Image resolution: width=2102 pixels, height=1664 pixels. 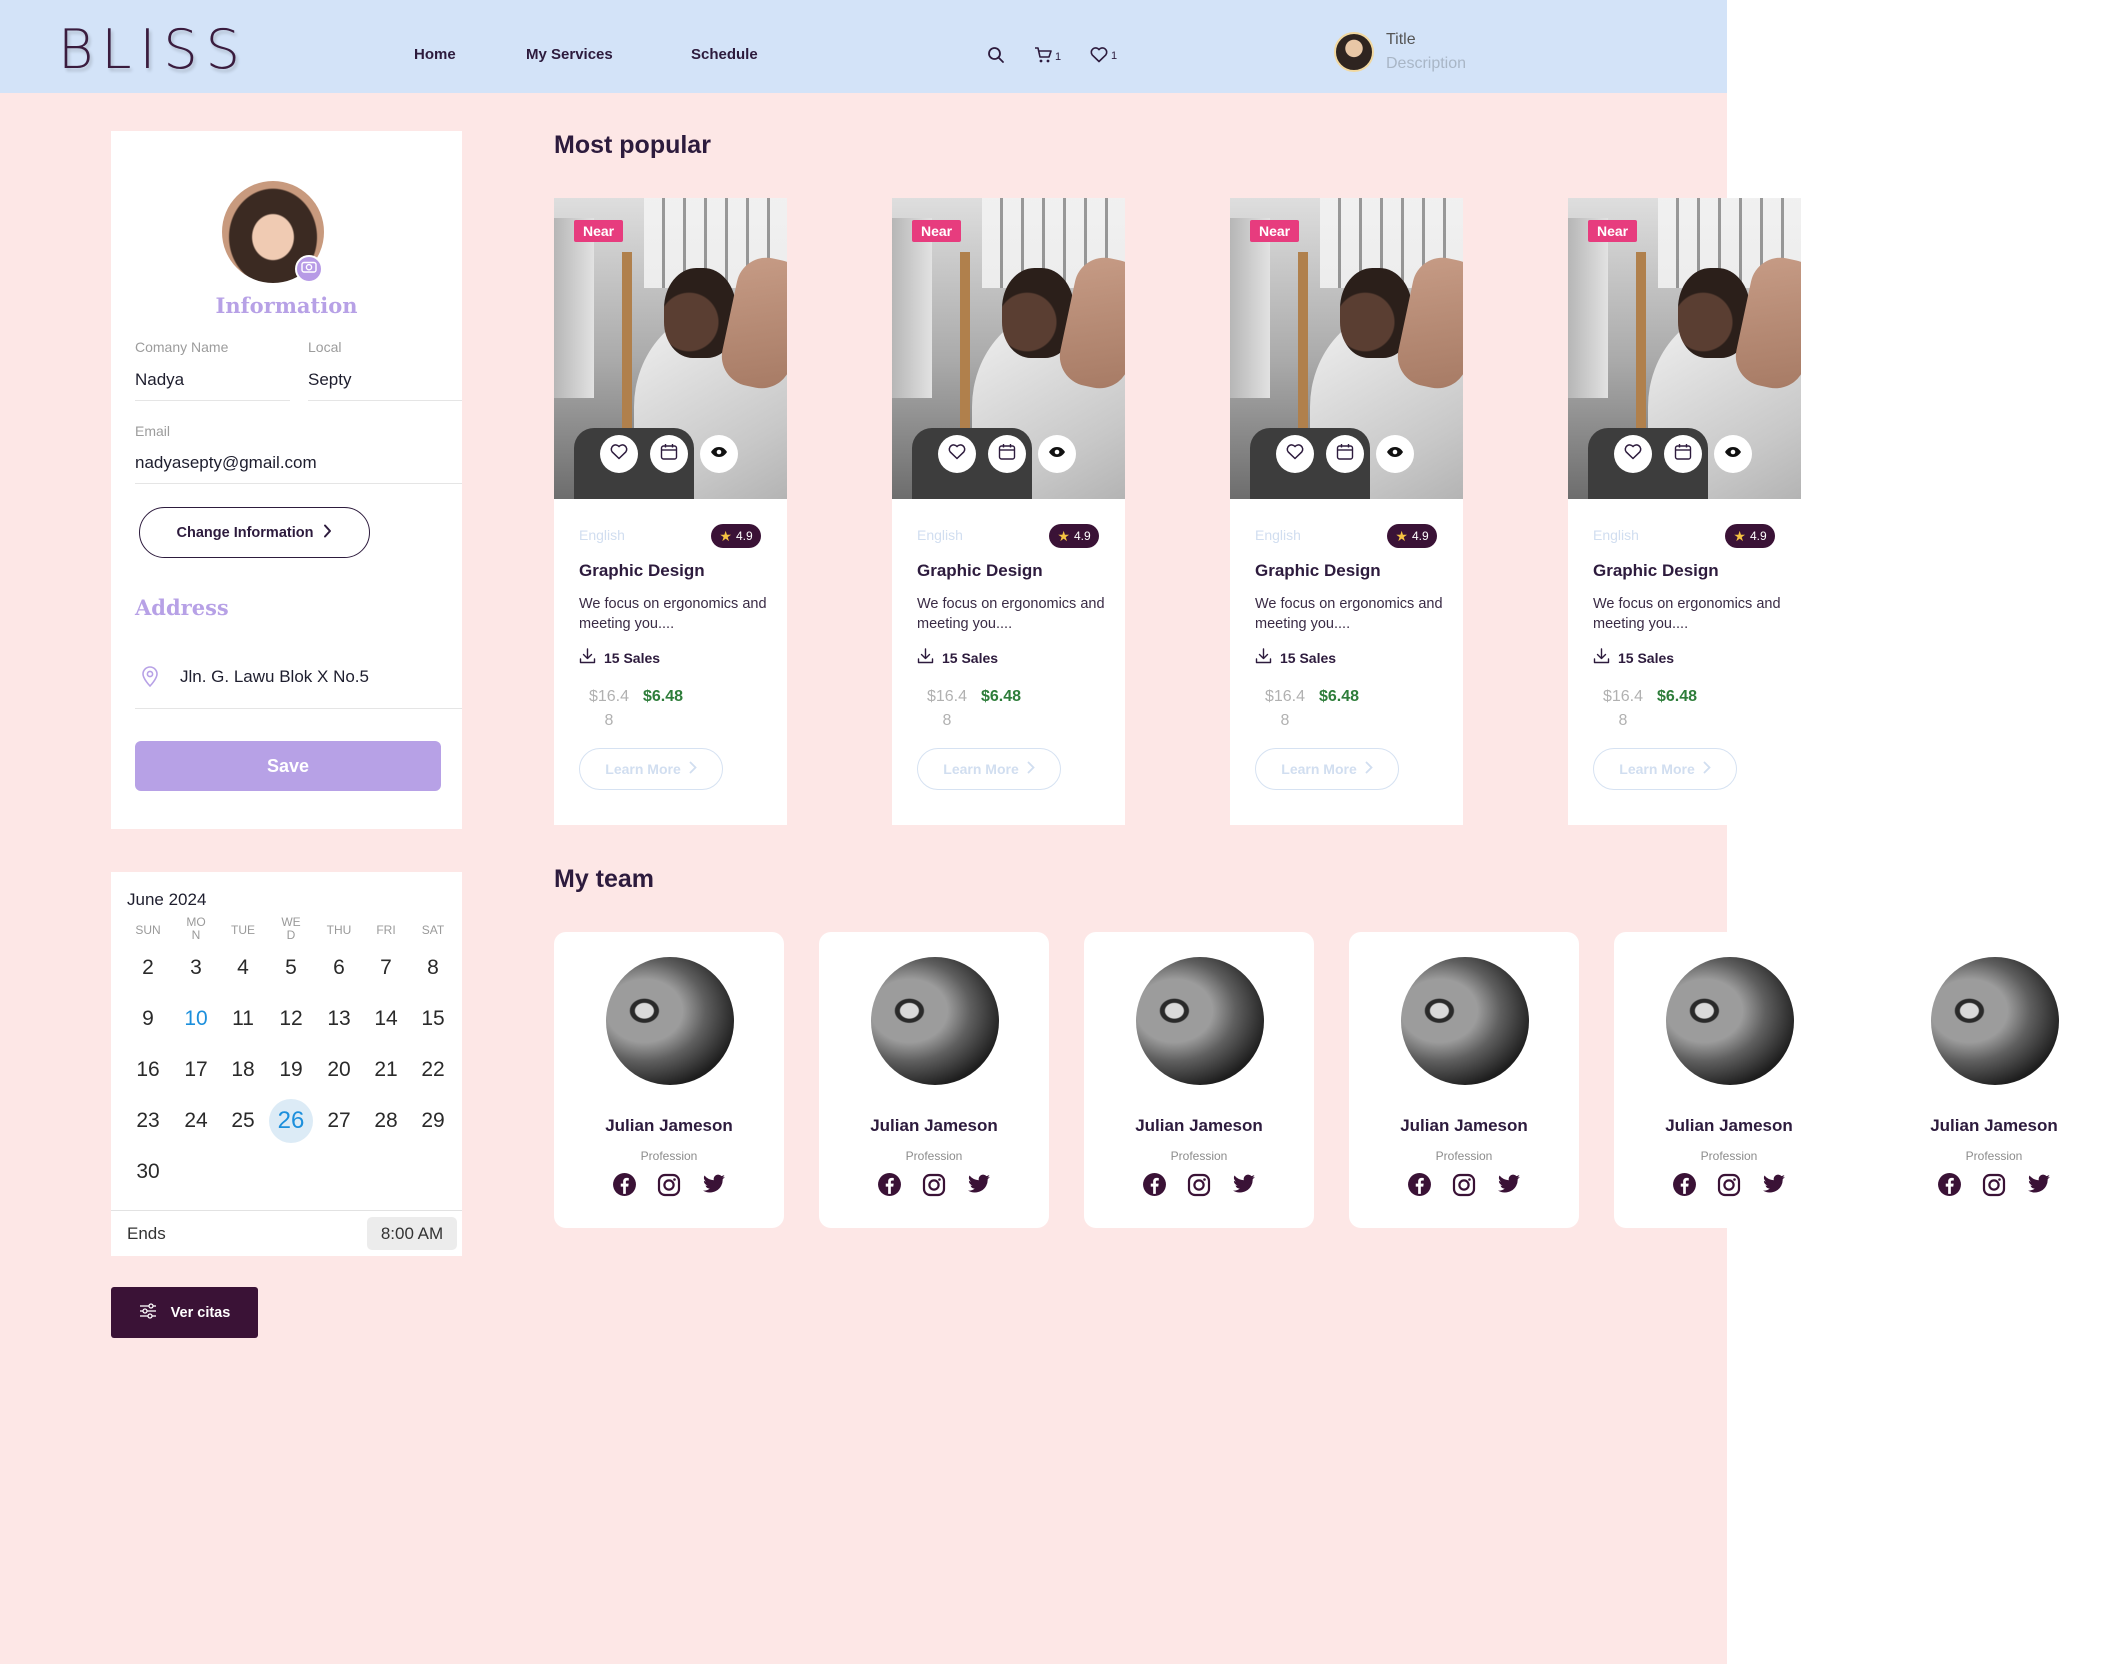 What do you see at coordinates (339, 968) in the screenshot?
I see `calendar-day: 6` at bounding box center [339, 968].